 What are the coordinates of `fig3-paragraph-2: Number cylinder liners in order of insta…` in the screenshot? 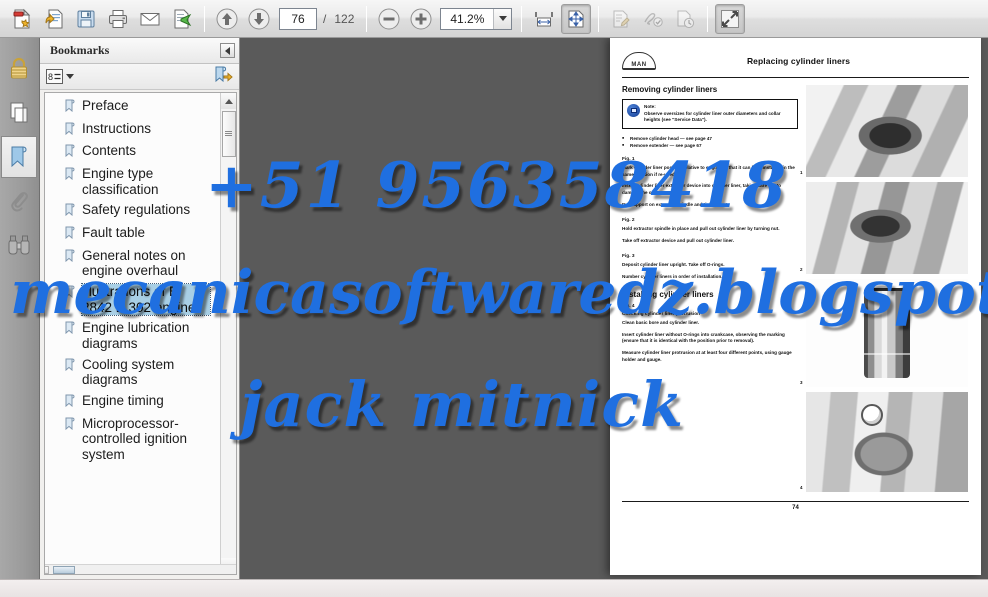 It's located at (672, 276).